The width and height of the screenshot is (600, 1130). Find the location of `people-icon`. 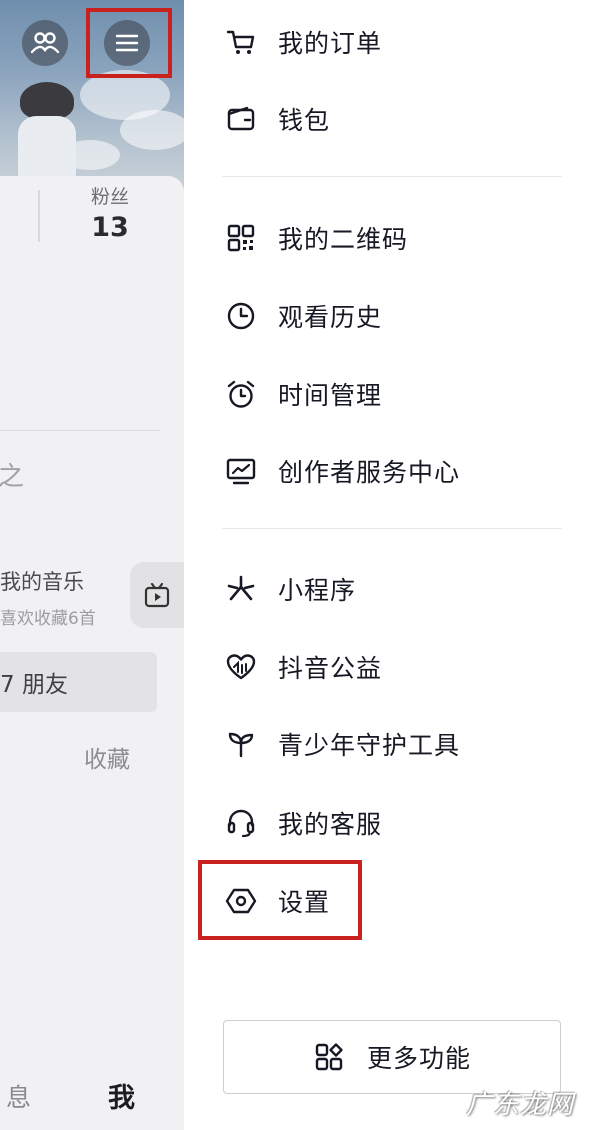

people-icon is located at coordinates (45, 43).